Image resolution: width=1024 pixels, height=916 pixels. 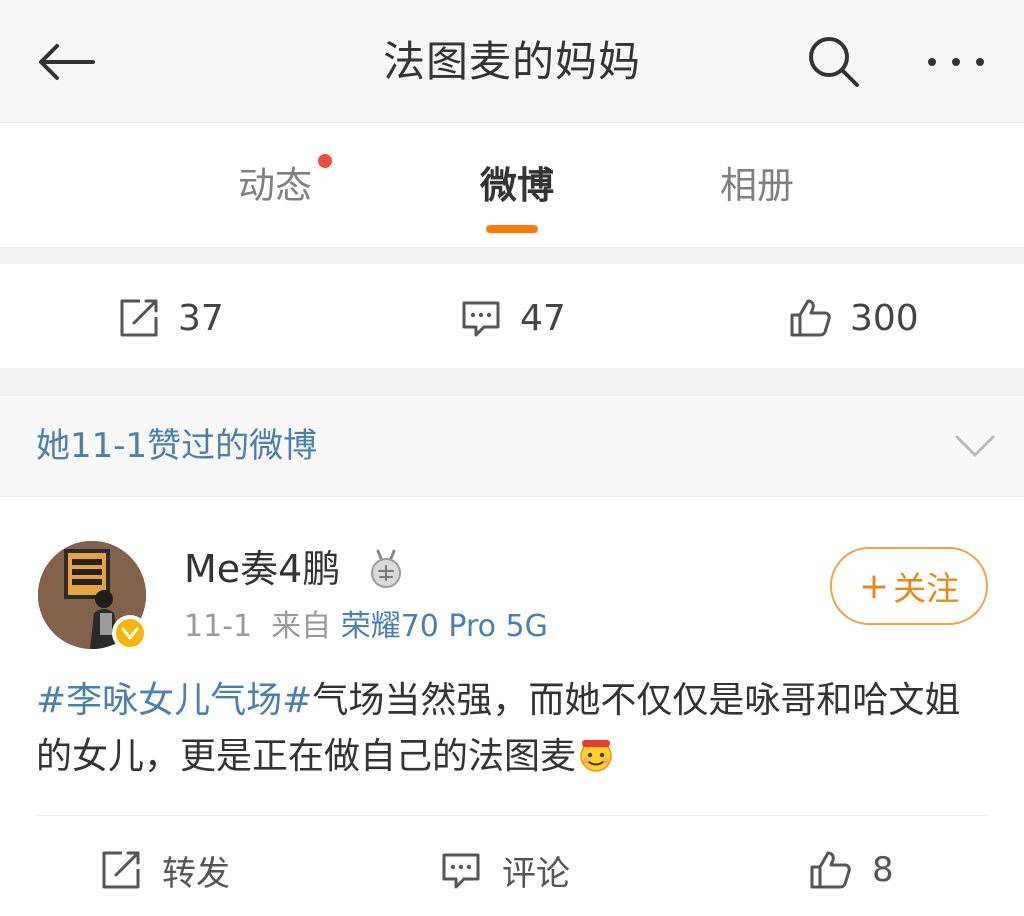 What do you see at coordinates (171, 318) in the screenshot?
I see `repost-count-button: 37` at bounding box center [171, 318].